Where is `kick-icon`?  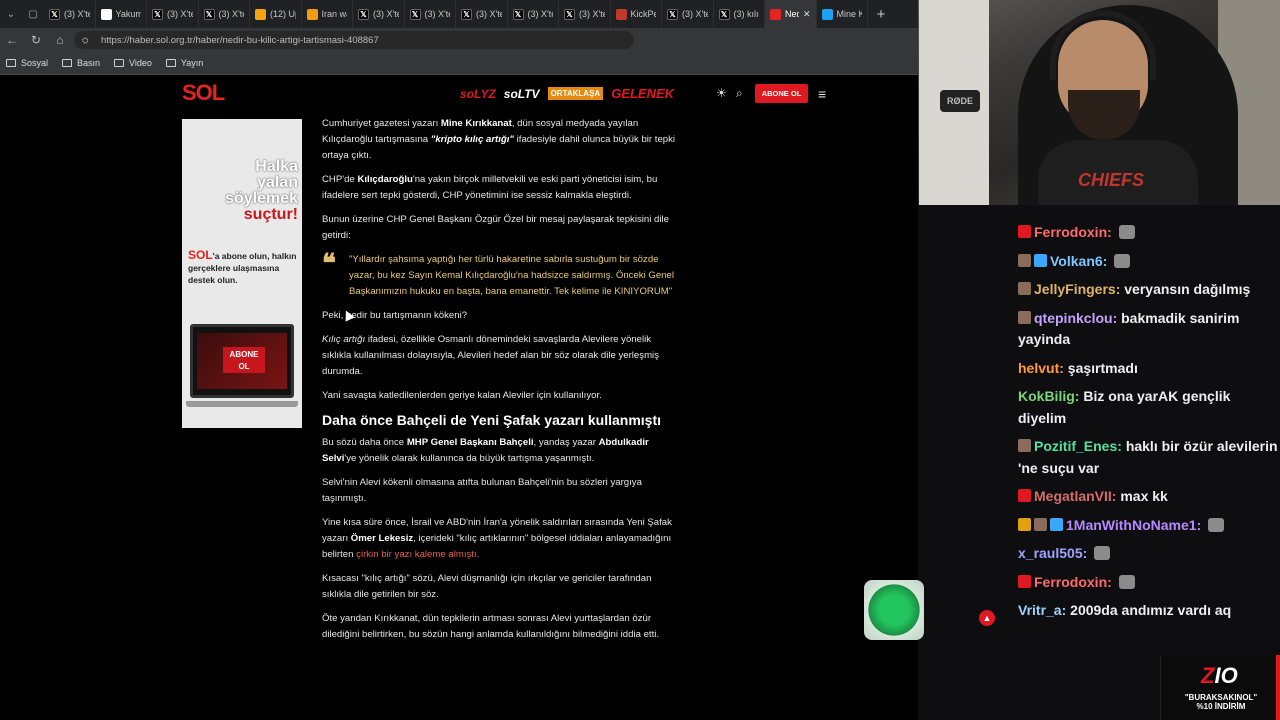 kick-icon is located at coordinates (621, 14).